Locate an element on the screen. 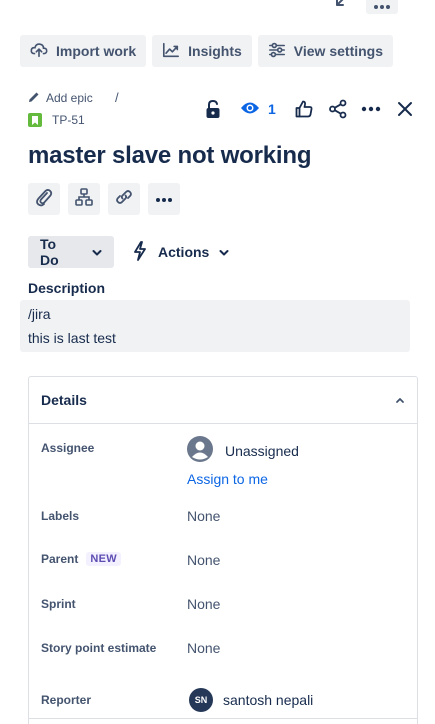  unlock-icon is located at coordinates (213, 109).